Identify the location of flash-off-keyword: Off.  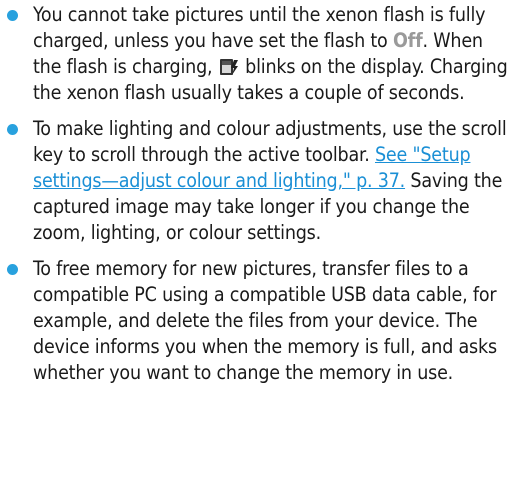
(407, 40).